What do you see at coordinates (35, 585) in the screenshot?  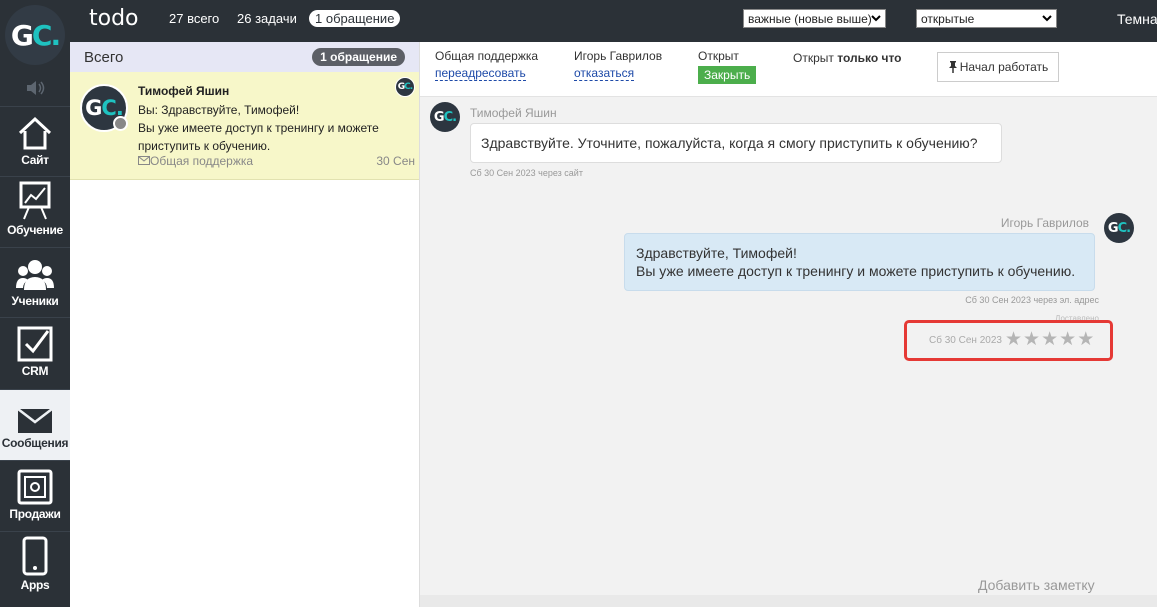 I see `sidebar-item-label: Apps` at bounding box center [35, 585].